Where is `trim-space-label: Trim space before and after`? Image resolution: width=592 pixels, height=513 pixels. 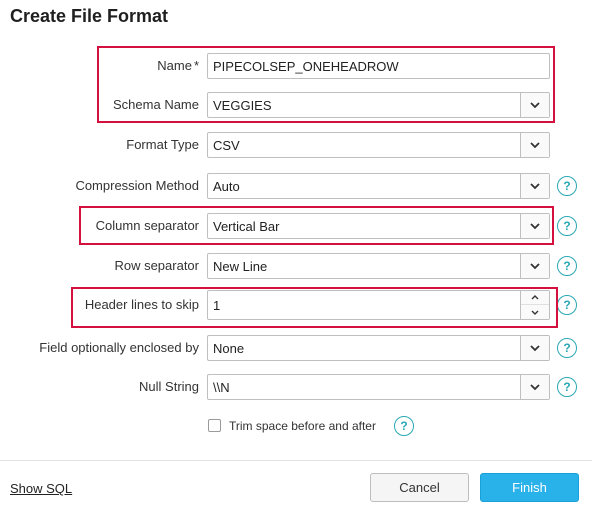
trim-space-label: Trim space before and after is located at coordinates (302, 426).